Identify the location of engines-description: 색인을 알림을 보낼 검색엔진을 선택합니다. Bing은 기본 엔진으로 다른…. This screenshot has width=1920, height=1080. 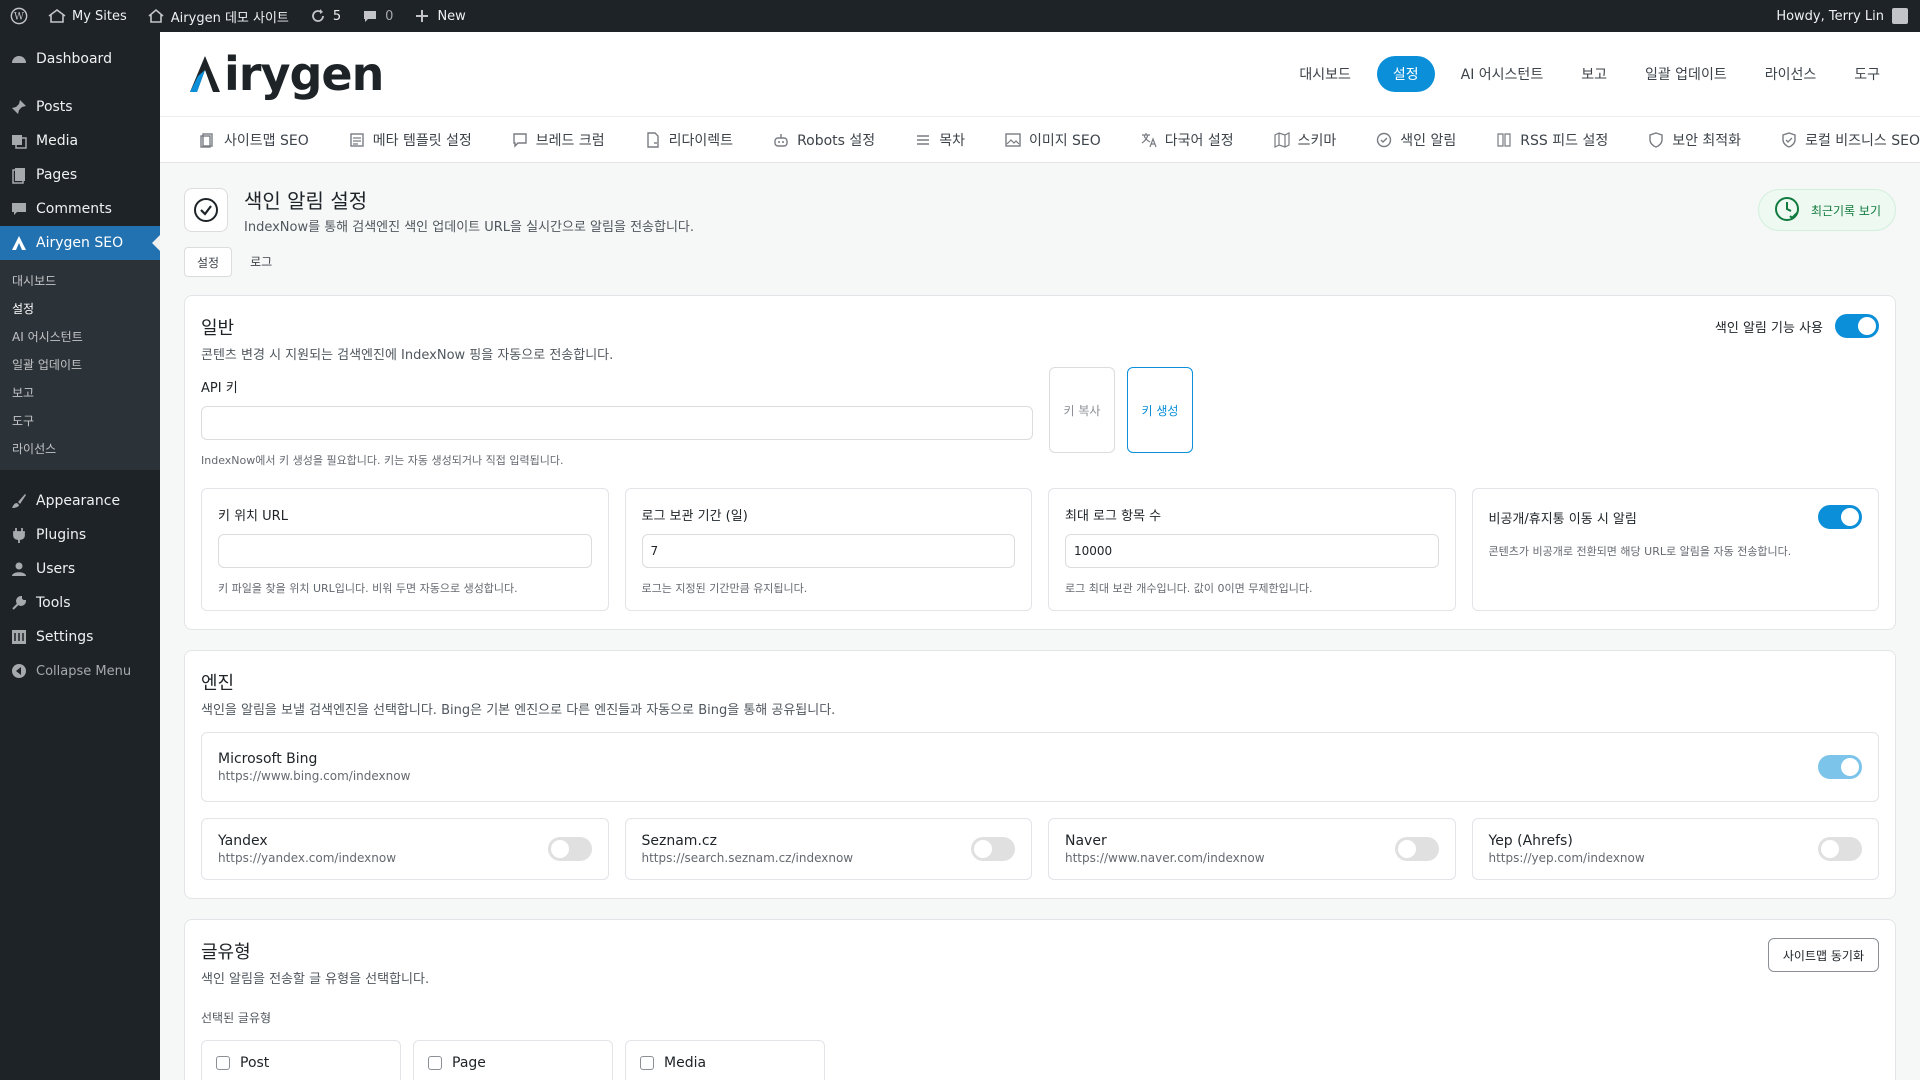
(518, 710).